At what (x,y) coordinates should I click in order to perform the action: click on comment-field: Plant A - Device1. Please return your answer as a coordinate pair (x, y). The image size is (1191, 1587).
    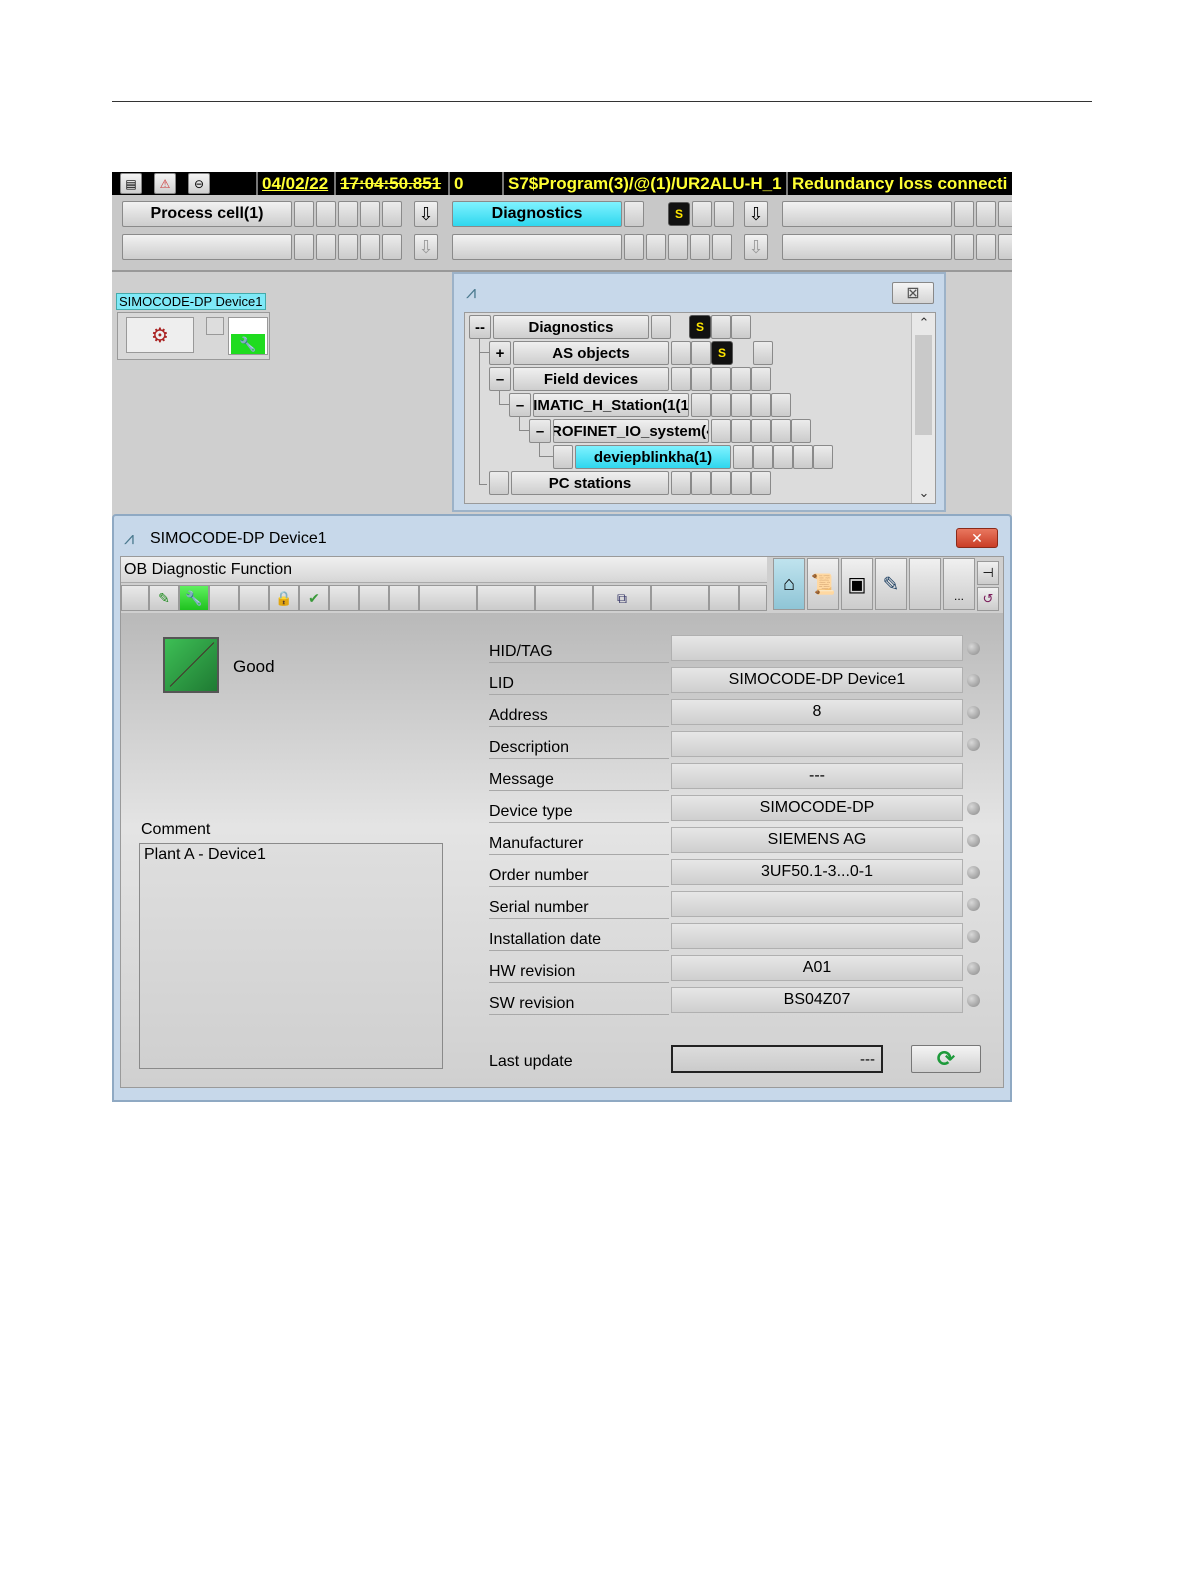
    Looking at the image, I should click on (291, 956).